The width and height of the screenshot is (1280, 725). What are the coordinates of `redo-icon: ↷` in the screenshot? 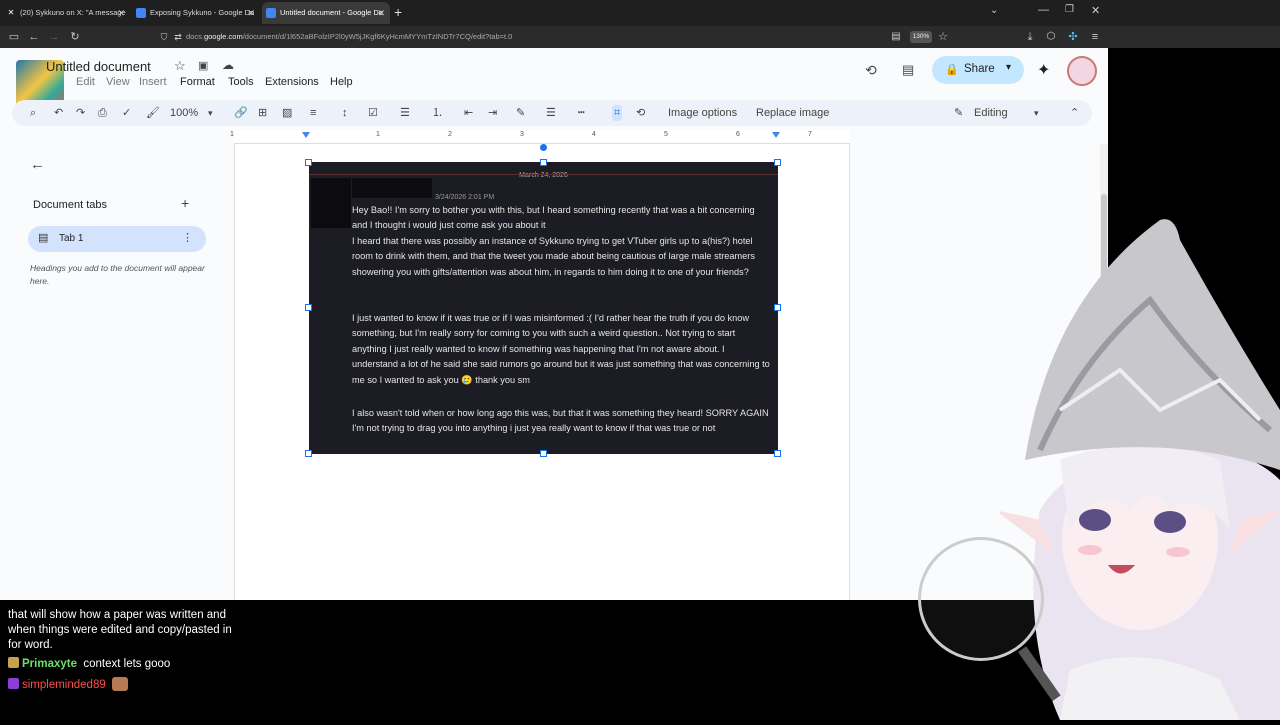 It's located at (80, 113).